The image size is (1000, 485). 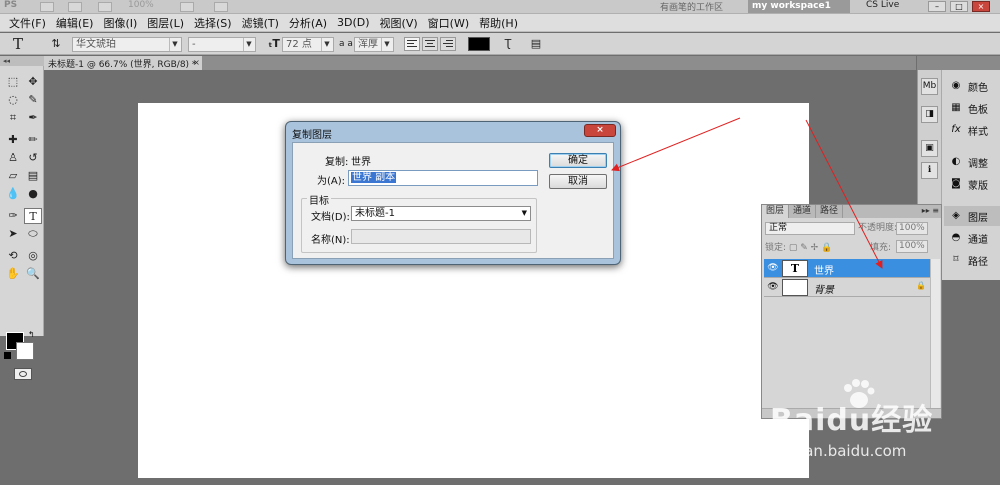 What do you see at coordinates (33, 118) in the screenshot?
I see `eyedropper-tool: ✒` at bounding box center [33, 118].